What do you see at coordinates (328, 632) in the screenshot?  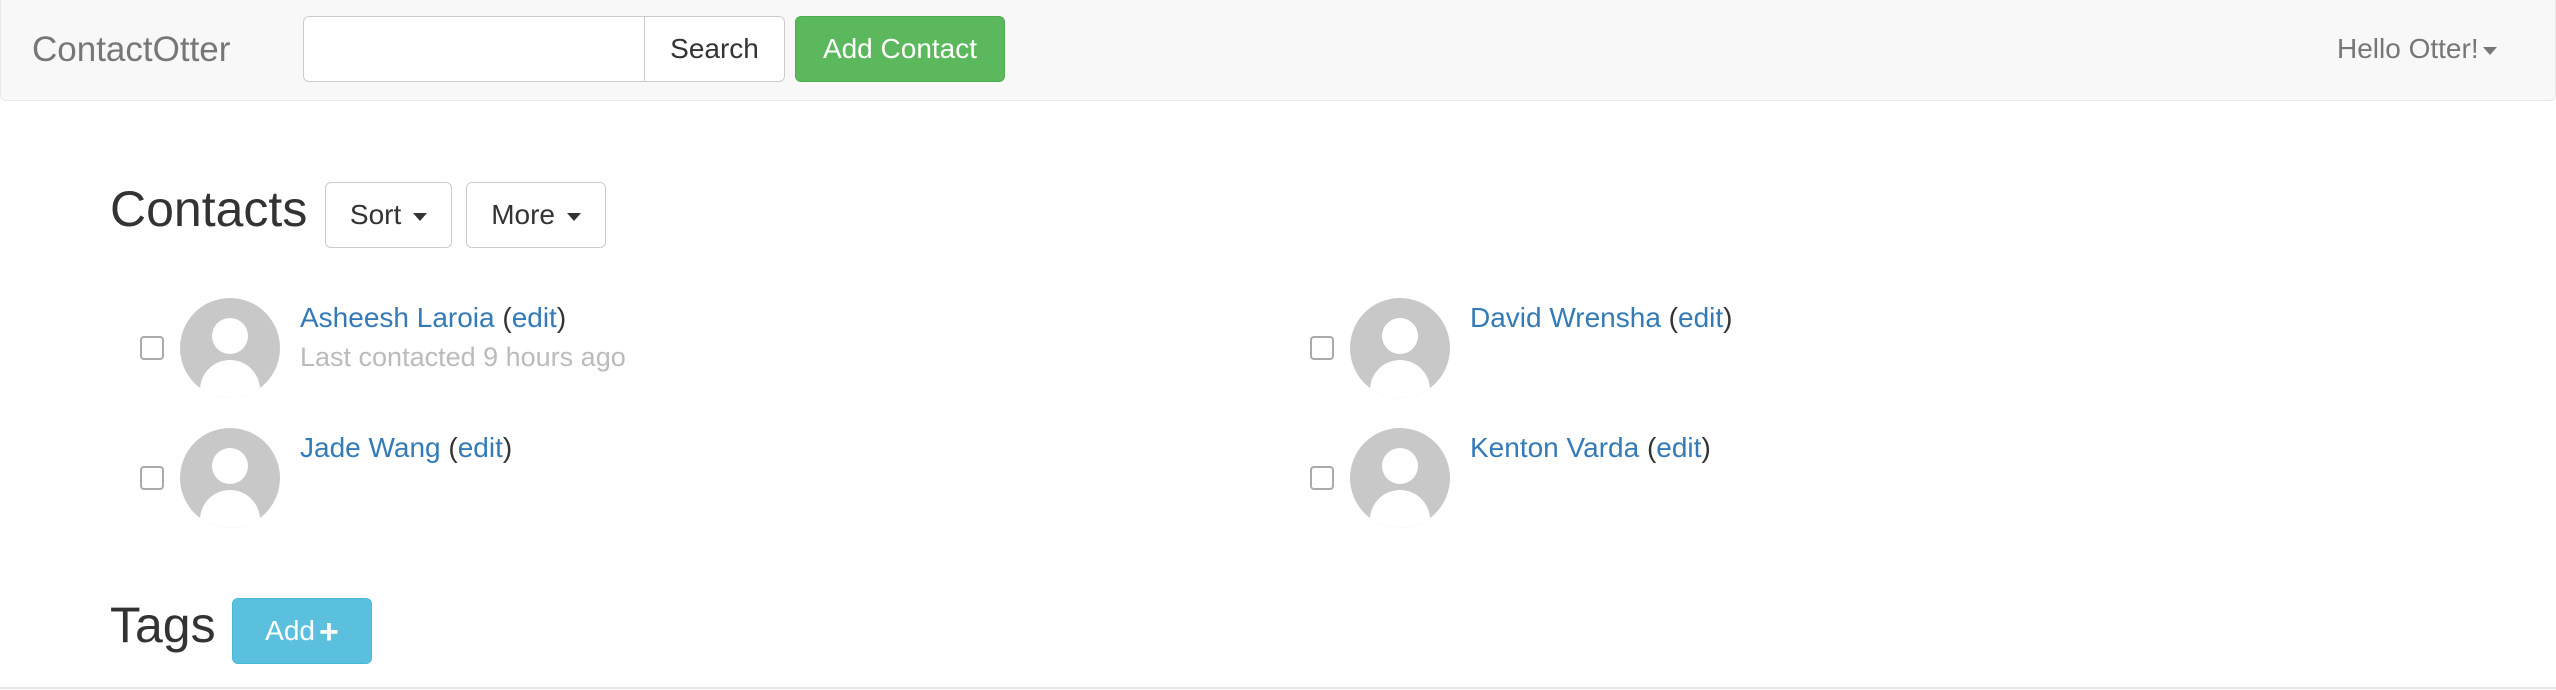 I see `plus-icon: +` at bounding box center [328, 632].